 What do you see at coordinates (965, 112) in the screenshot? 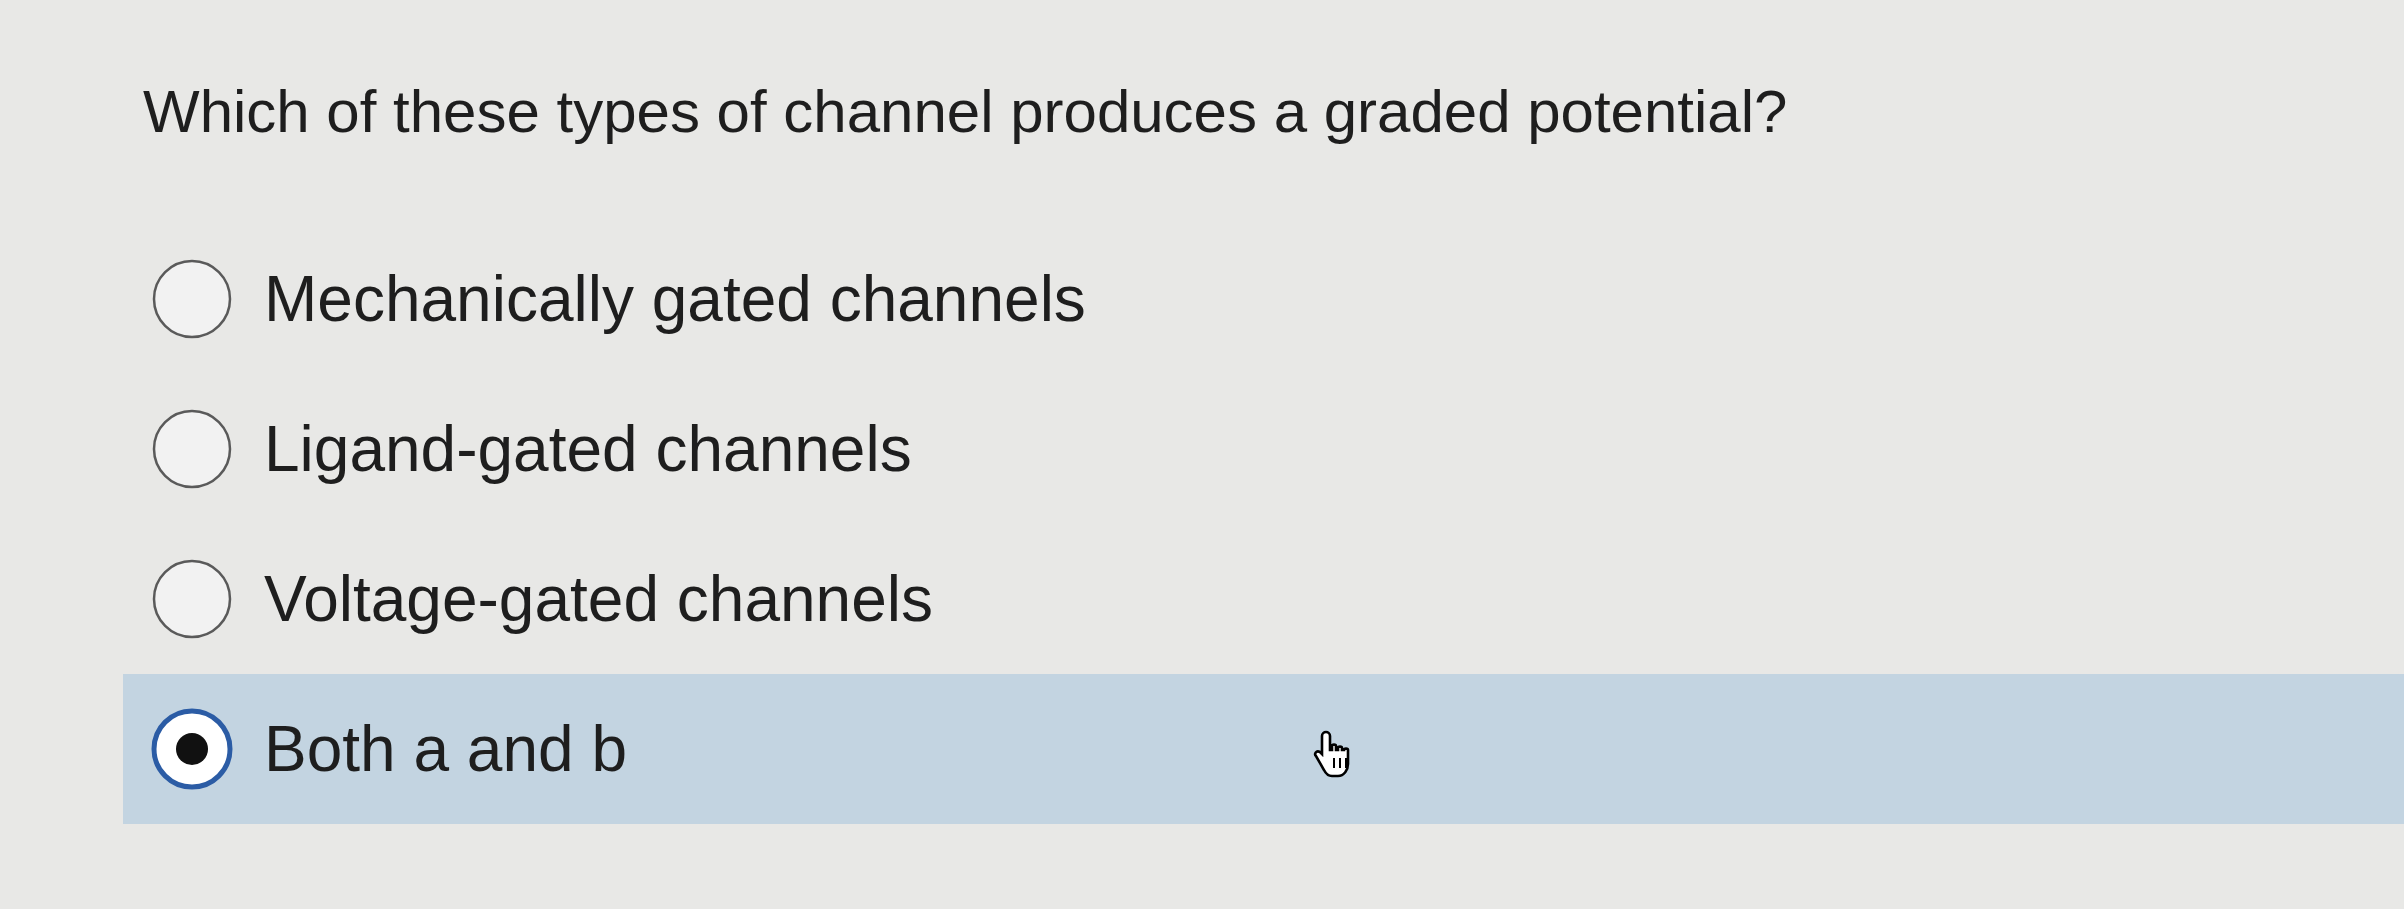
I see `question-text: Which of these types of channel produces a graded potential?` at bounding box center [965, 112].